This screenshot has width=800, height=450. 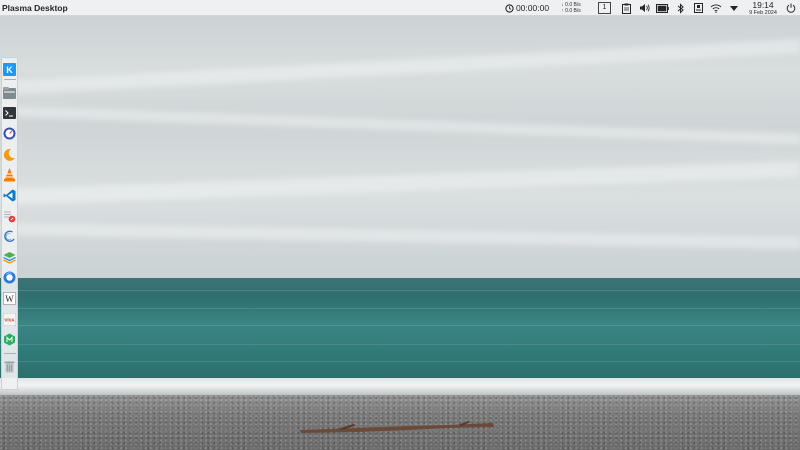 I want to click on terminal-icon, so click(x=9, y=113).